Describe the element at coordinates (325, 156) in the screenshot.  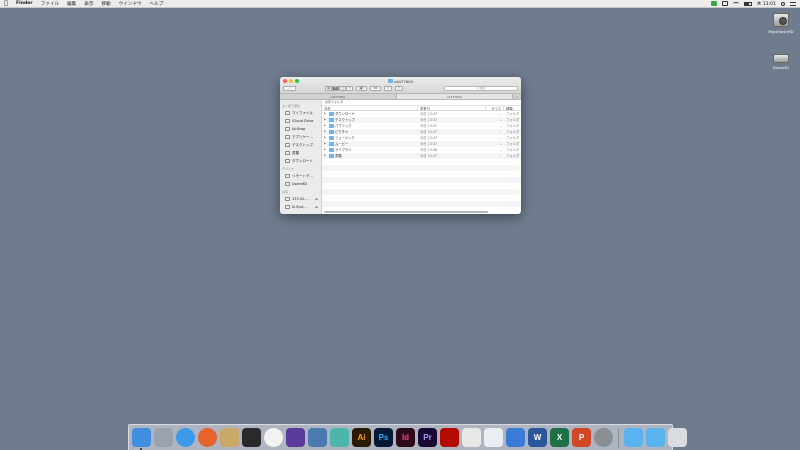
I see `disclosure-triangle-icon: ▶` at that location.